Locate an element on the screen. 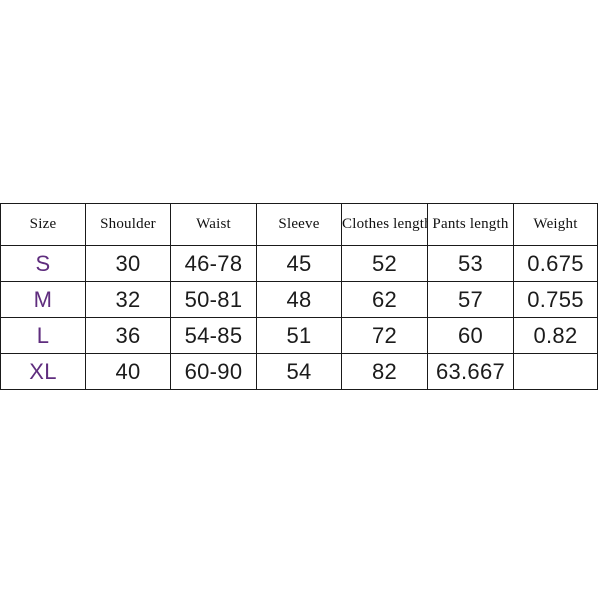  column-header-weight: Weight is located at coordinates (555, 224).